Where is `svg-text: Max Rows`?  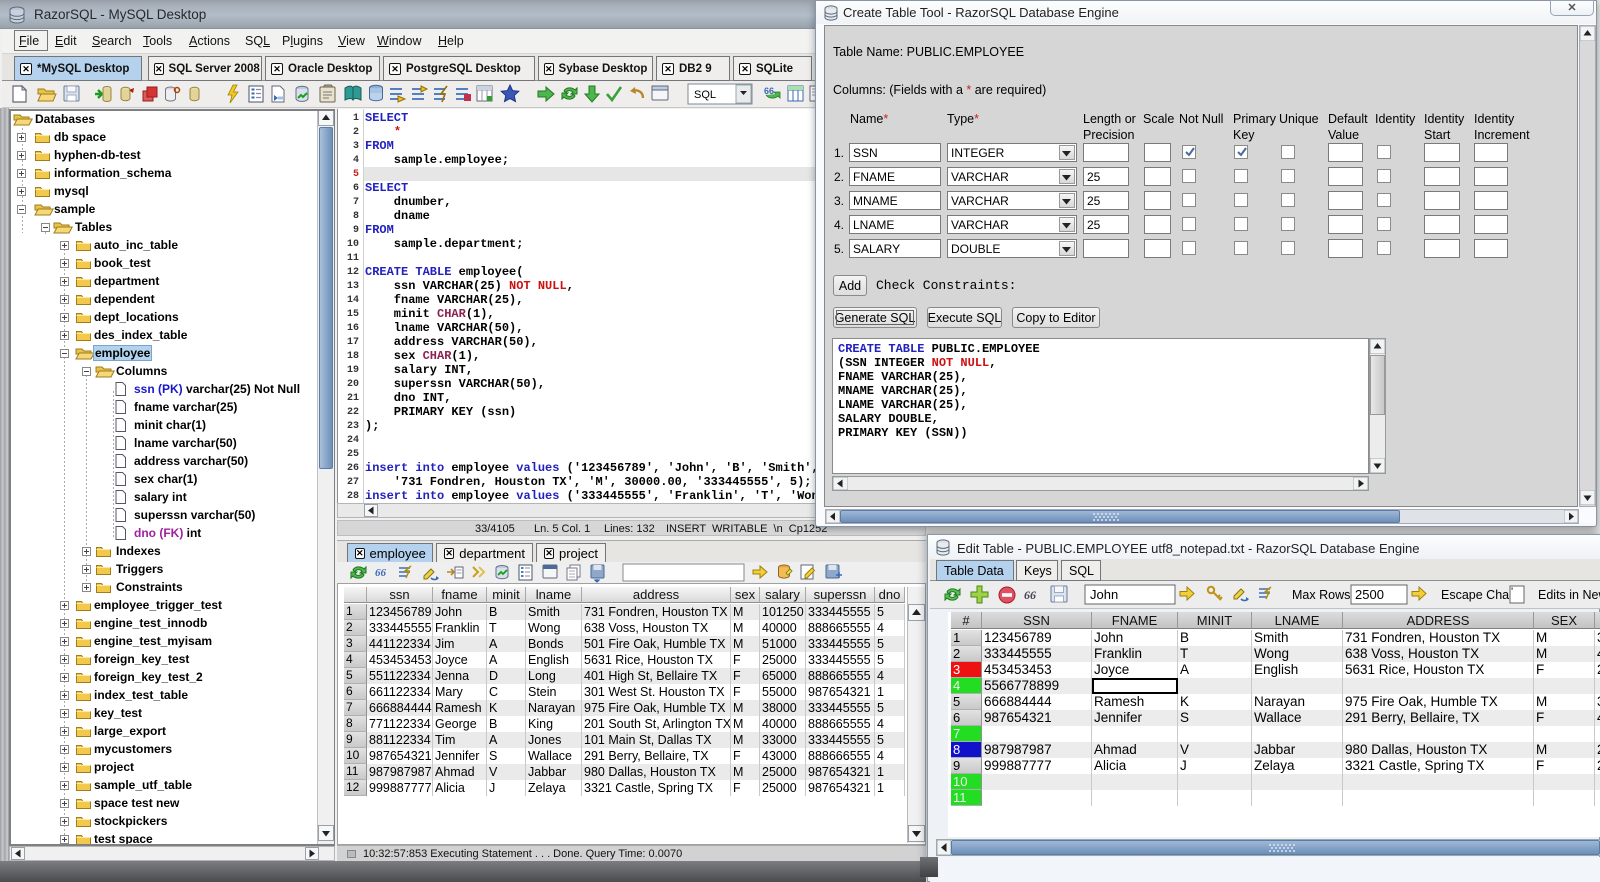
svg-text: Max Rows is located at coordinates (1321, 595).